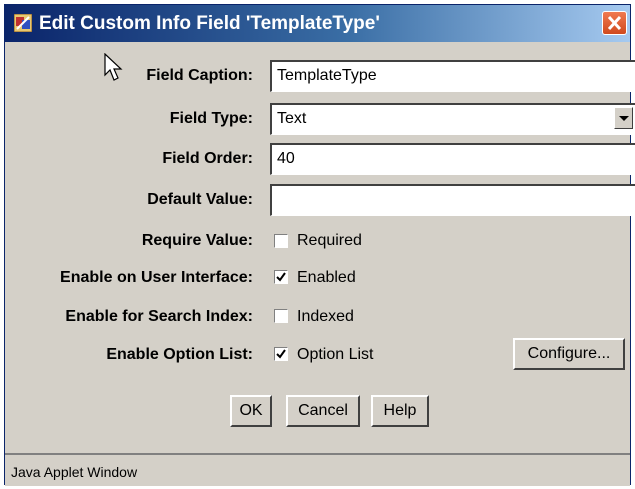  What do you see at coordinates (156, 277) in the screenshot?
I see `enable-ui-label: Enable on User Interface:` at bounding box center [156, 277].